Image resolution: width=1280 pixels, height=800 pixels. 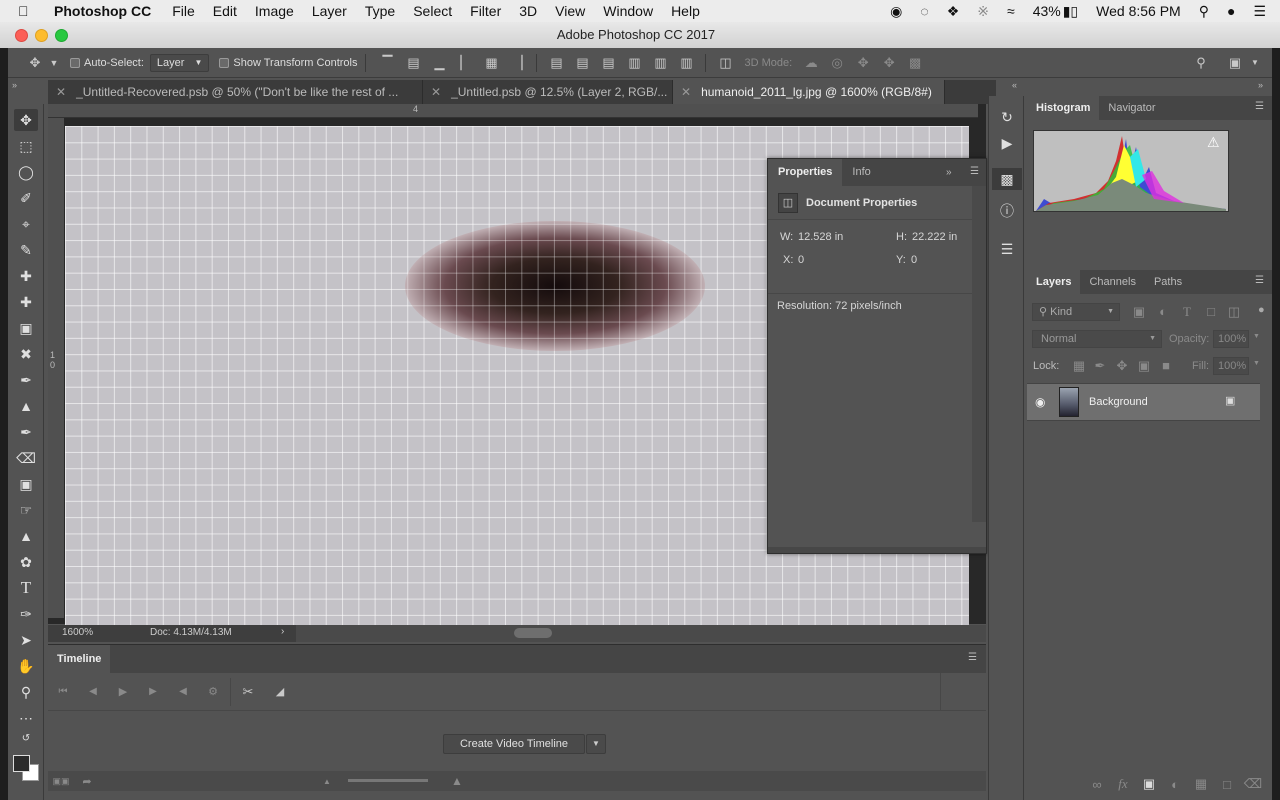 I want to click on roll-3d-icon: ◎, so click(x=837, y=63).